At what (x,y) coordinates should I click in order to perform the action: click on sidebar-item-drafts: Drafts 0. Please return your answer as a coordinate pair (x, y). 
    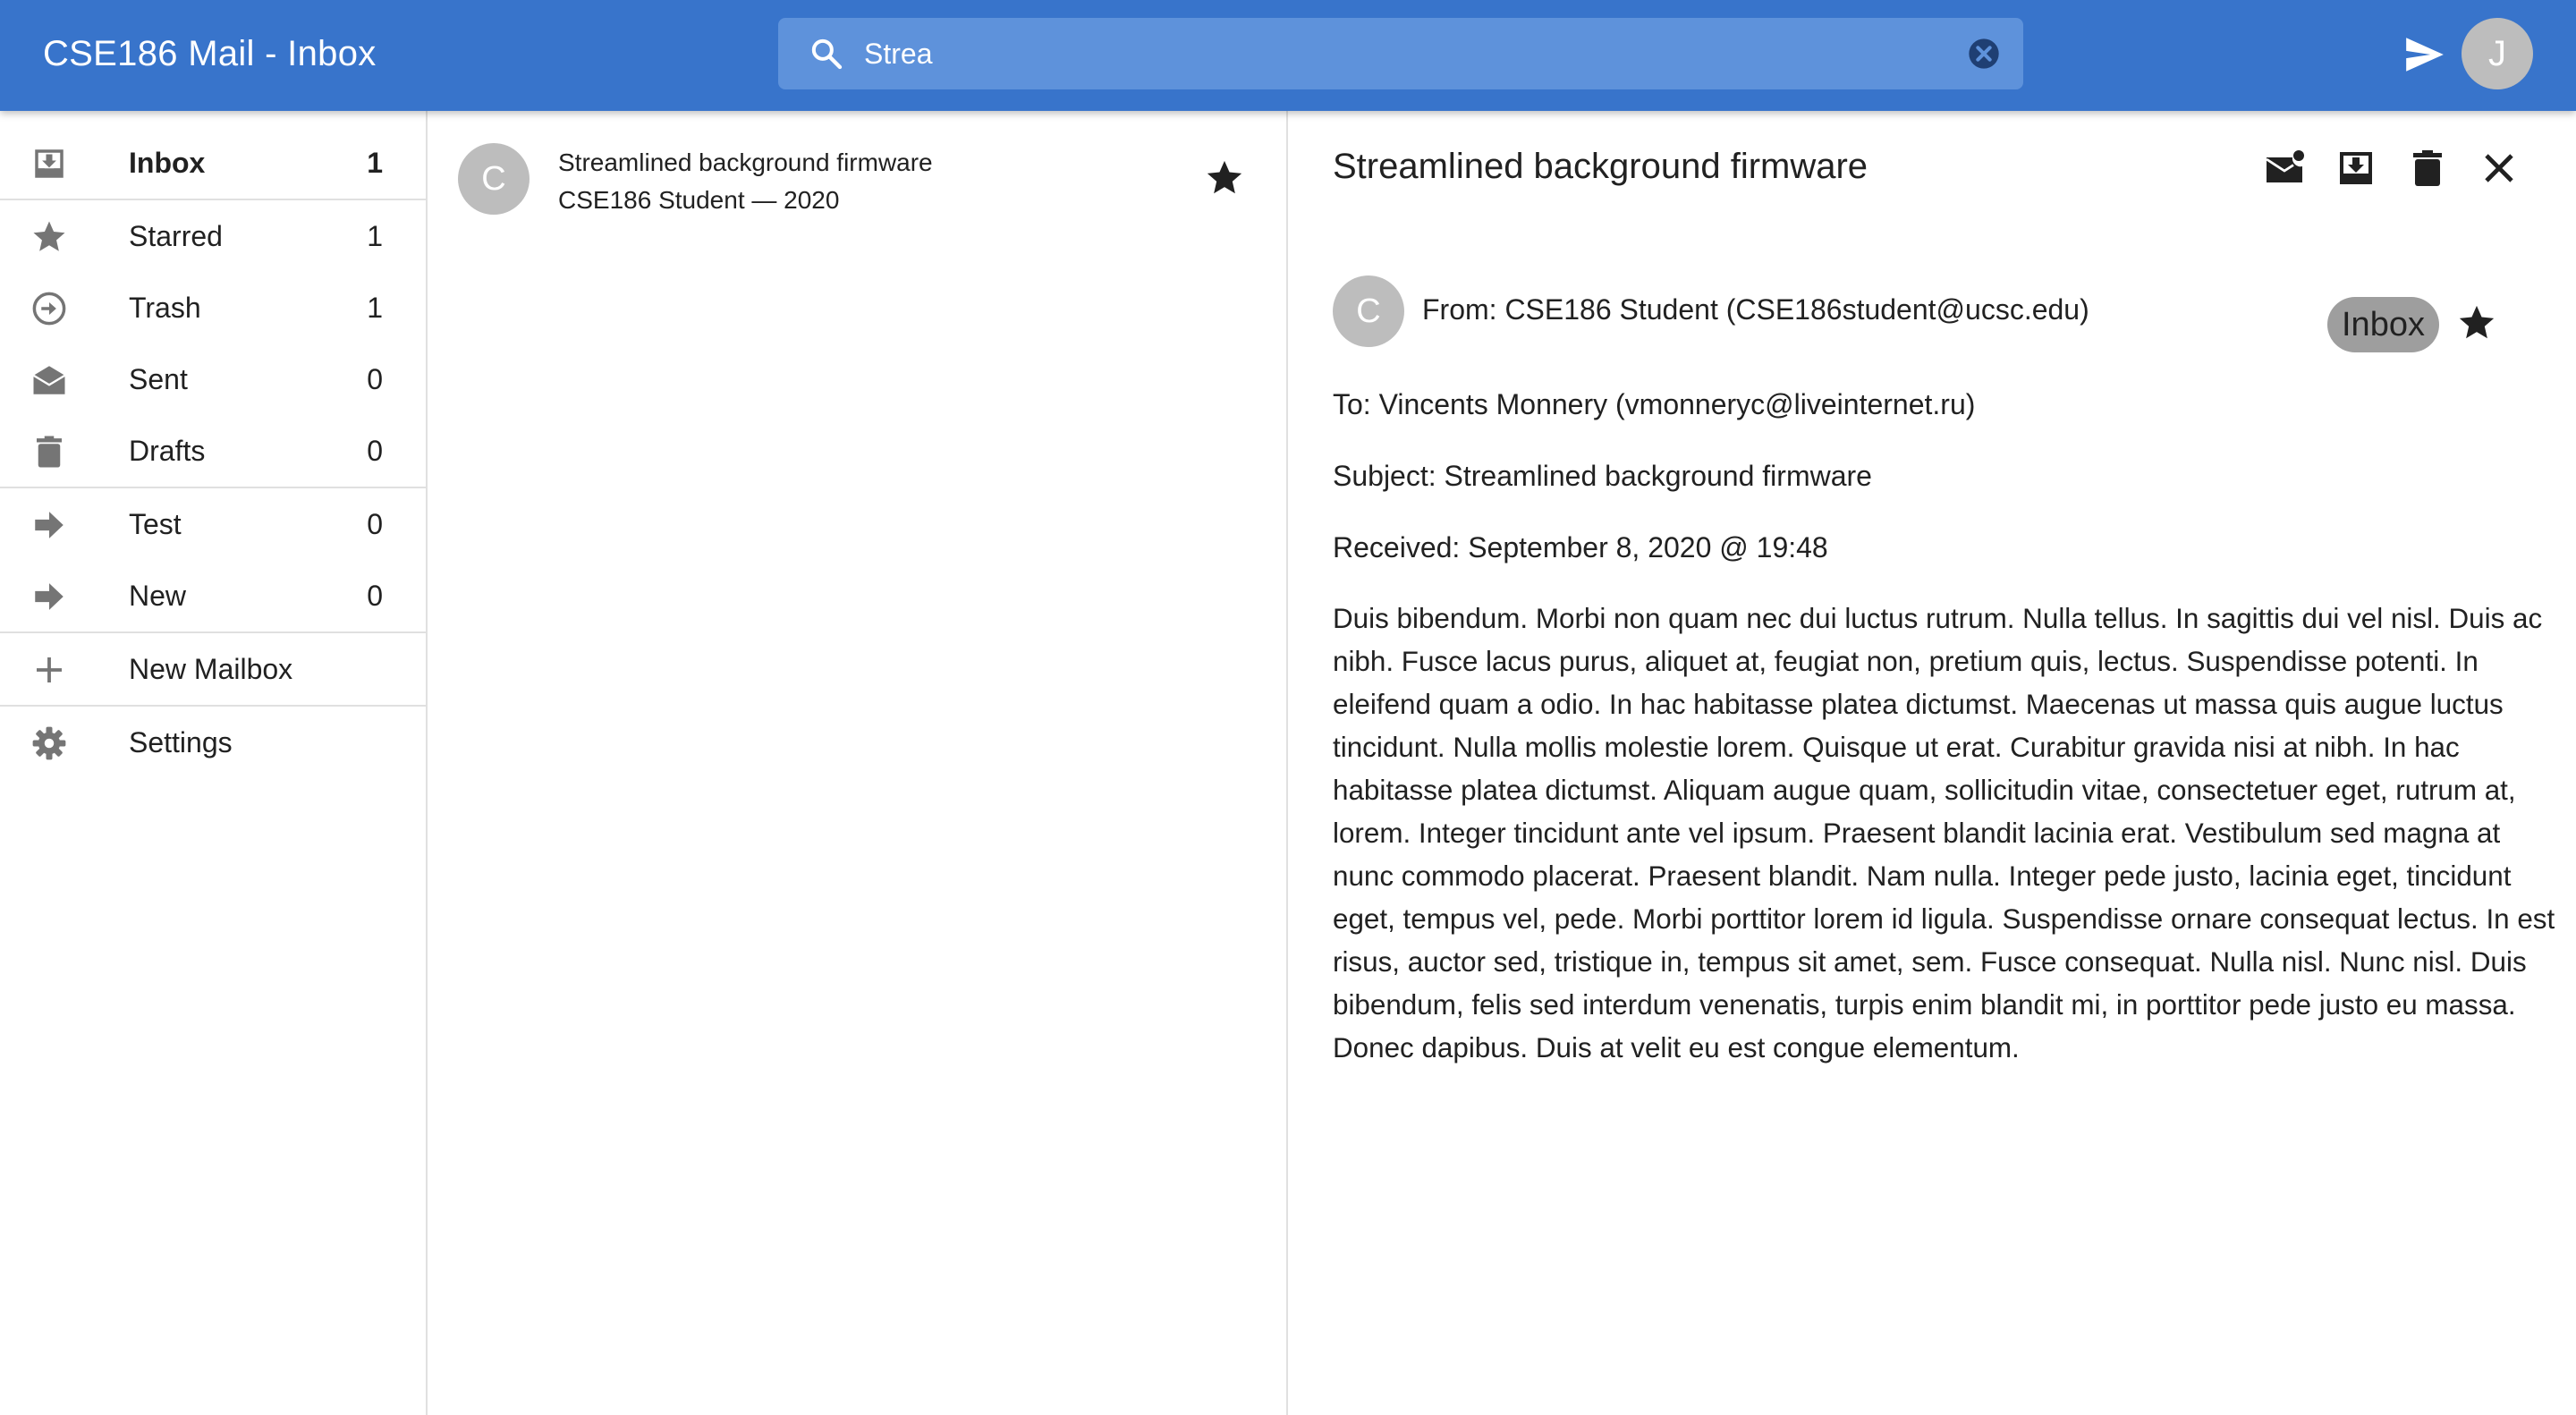
    Looking at the image, I should click on (213, 451).